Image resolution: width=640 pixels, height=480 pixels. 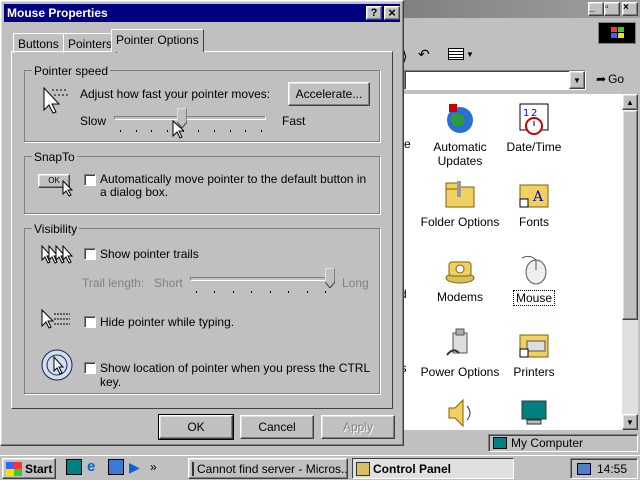 I want to click on trail-slider-ticks, so click(x=261, y=293).